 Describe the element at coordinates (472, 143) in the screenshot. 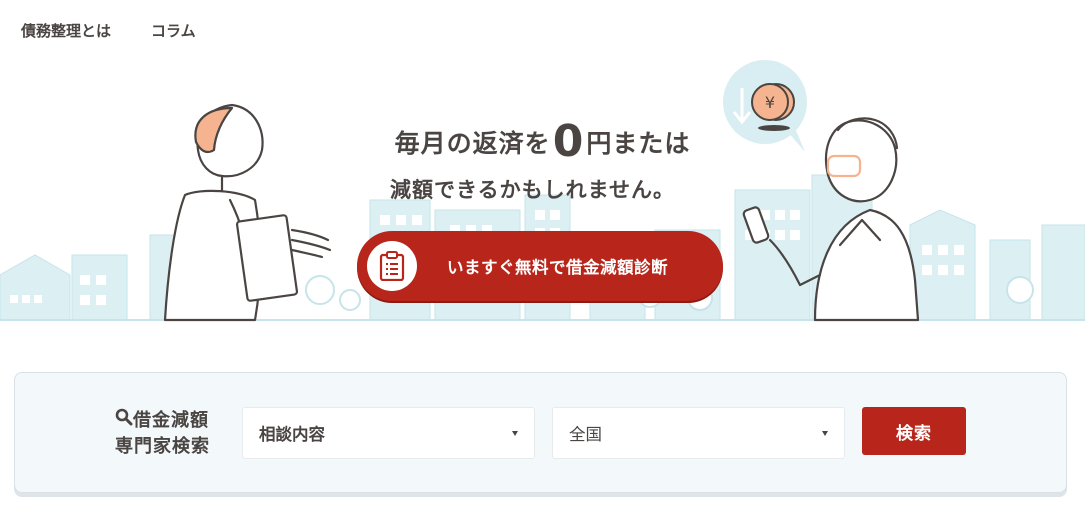

I see `headline-text-pre: 毎月の返済を` at that location.